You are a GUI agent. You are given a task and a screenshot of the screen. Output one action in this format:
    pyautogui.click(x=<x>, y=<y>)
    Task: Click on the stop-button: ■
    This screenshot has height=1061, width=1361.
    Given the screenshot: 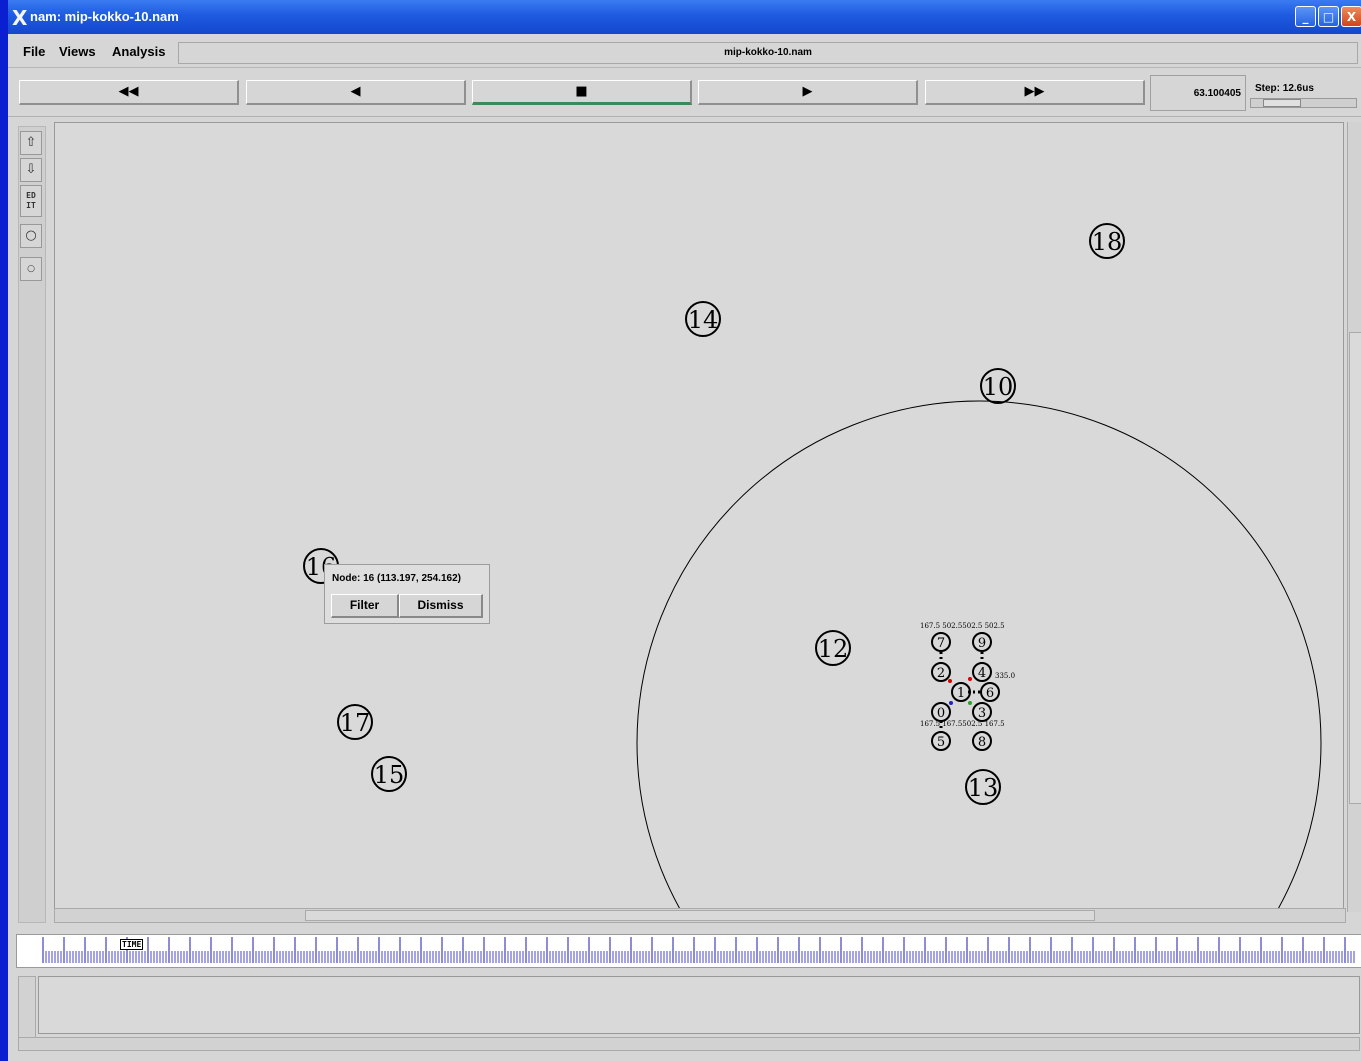 What is the action you would take?
    pyautogui.click(x=582, y=92)
    